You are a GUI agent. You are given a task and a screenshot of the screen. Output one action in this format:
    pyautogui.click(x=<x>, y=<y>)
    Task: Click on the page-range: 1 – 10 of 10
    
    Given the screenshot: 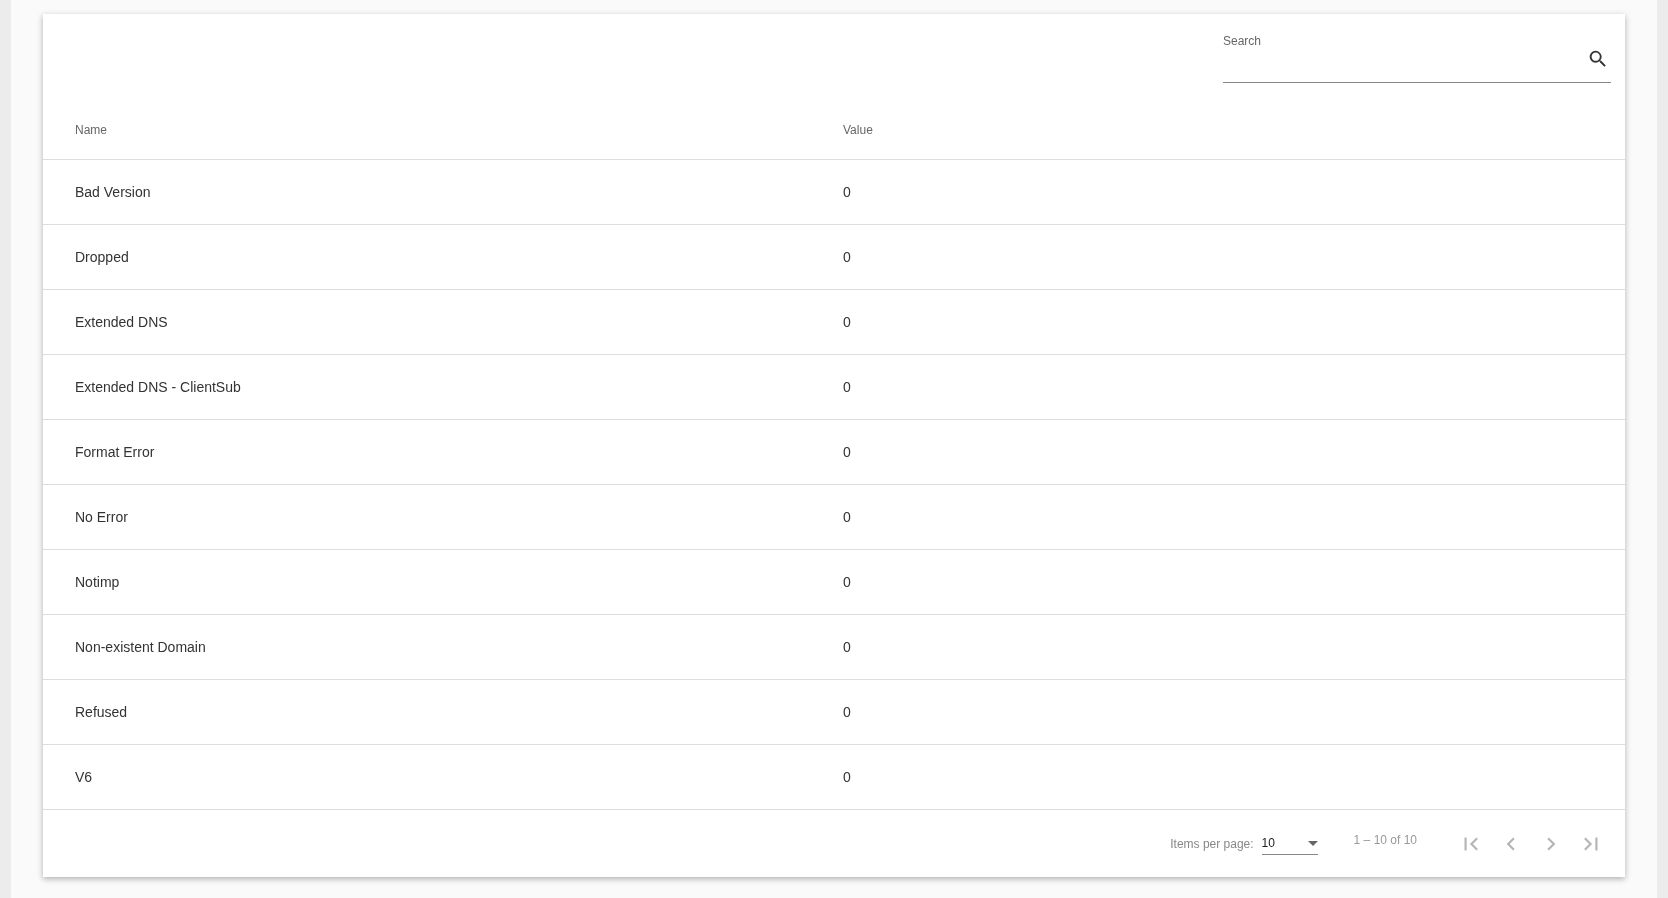 What is the action you would take?
    pyautogui.click(x=1385, y=839)
    